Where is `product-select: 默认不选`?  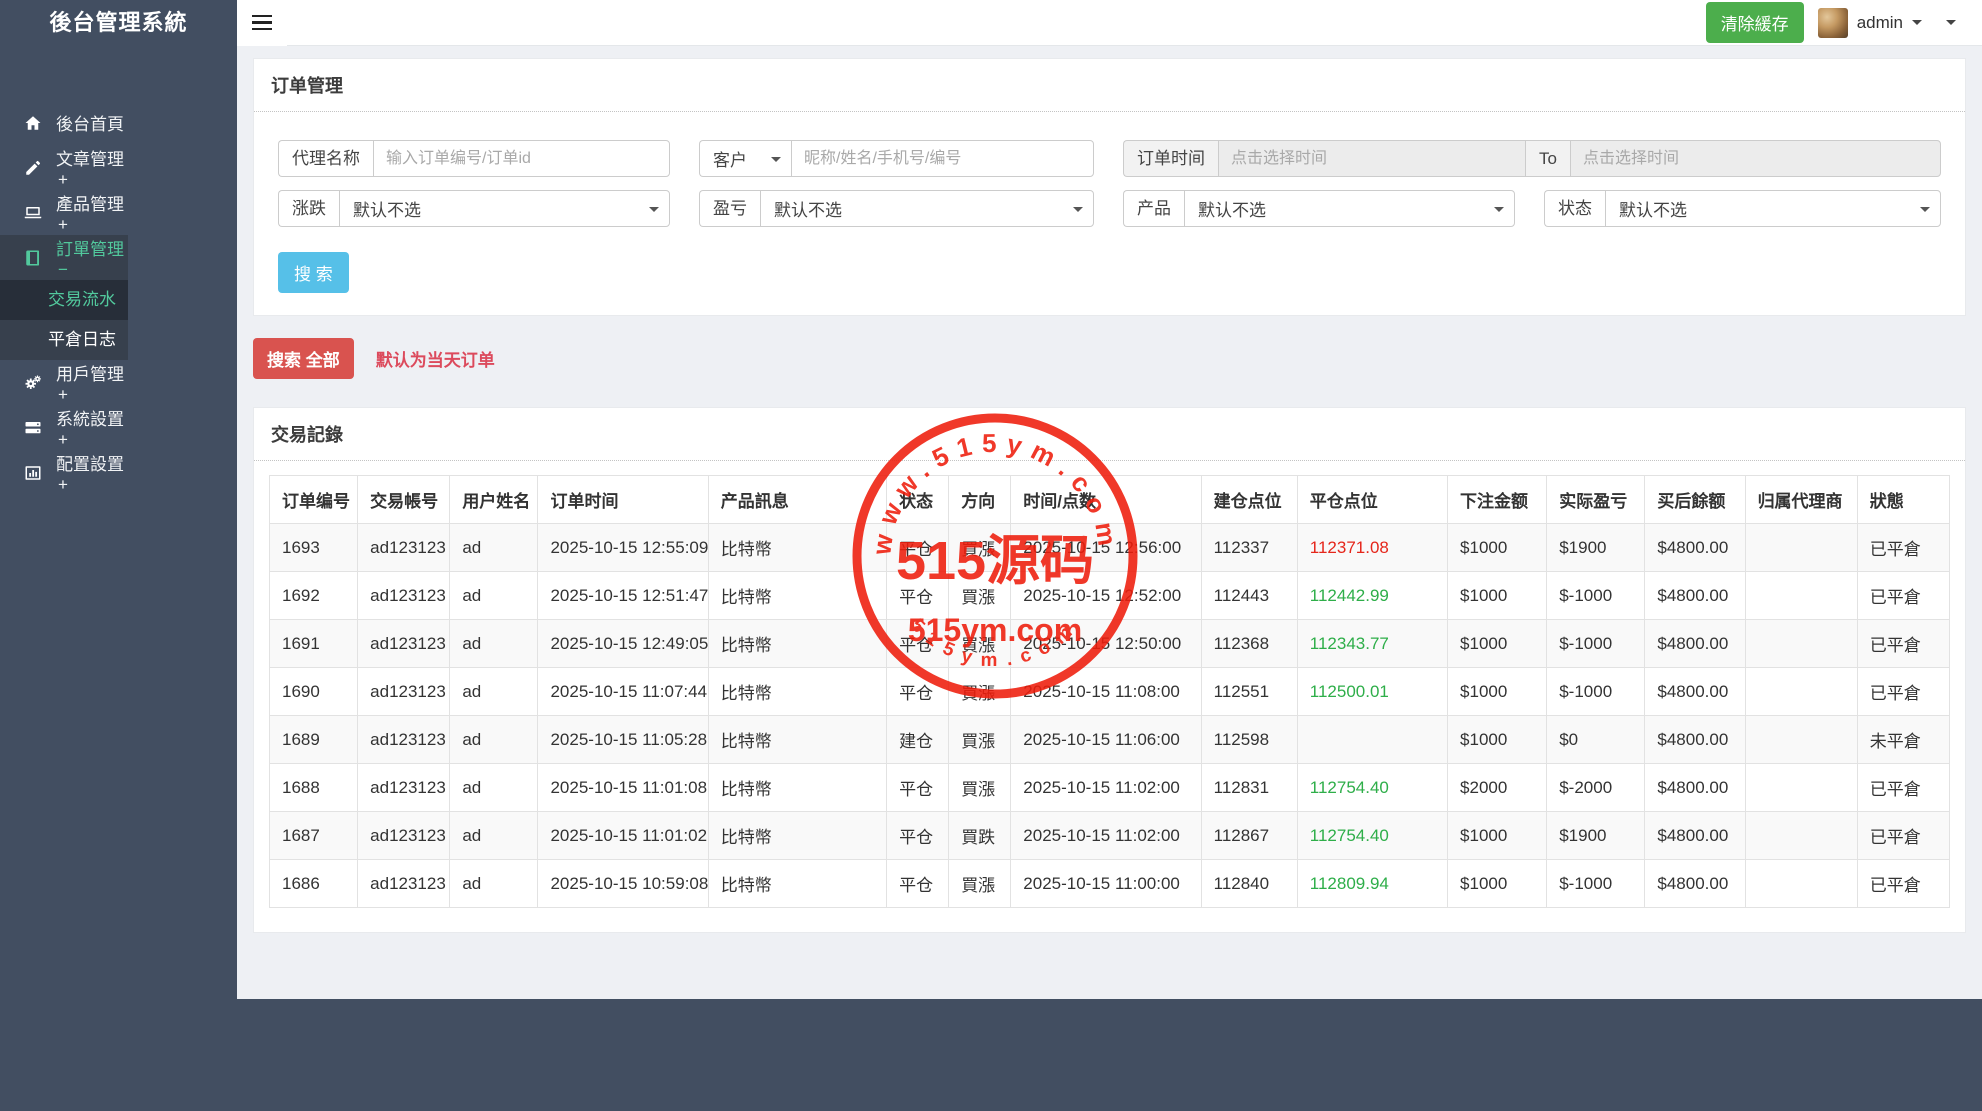
product-select: 默认不选 is located at coordinates (1349, 208).